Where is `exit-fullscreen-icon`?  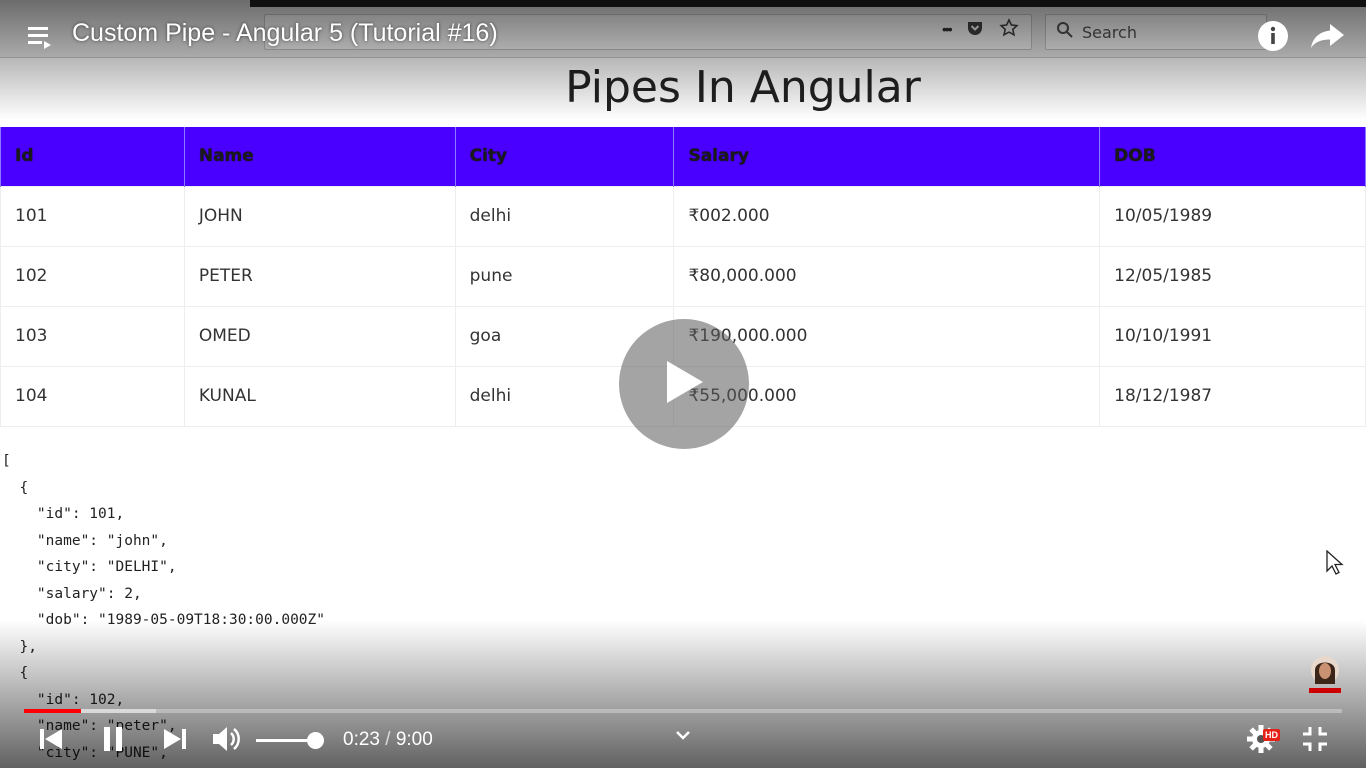 exit-fullscreen-icon is located at coordinates (1315, 741).